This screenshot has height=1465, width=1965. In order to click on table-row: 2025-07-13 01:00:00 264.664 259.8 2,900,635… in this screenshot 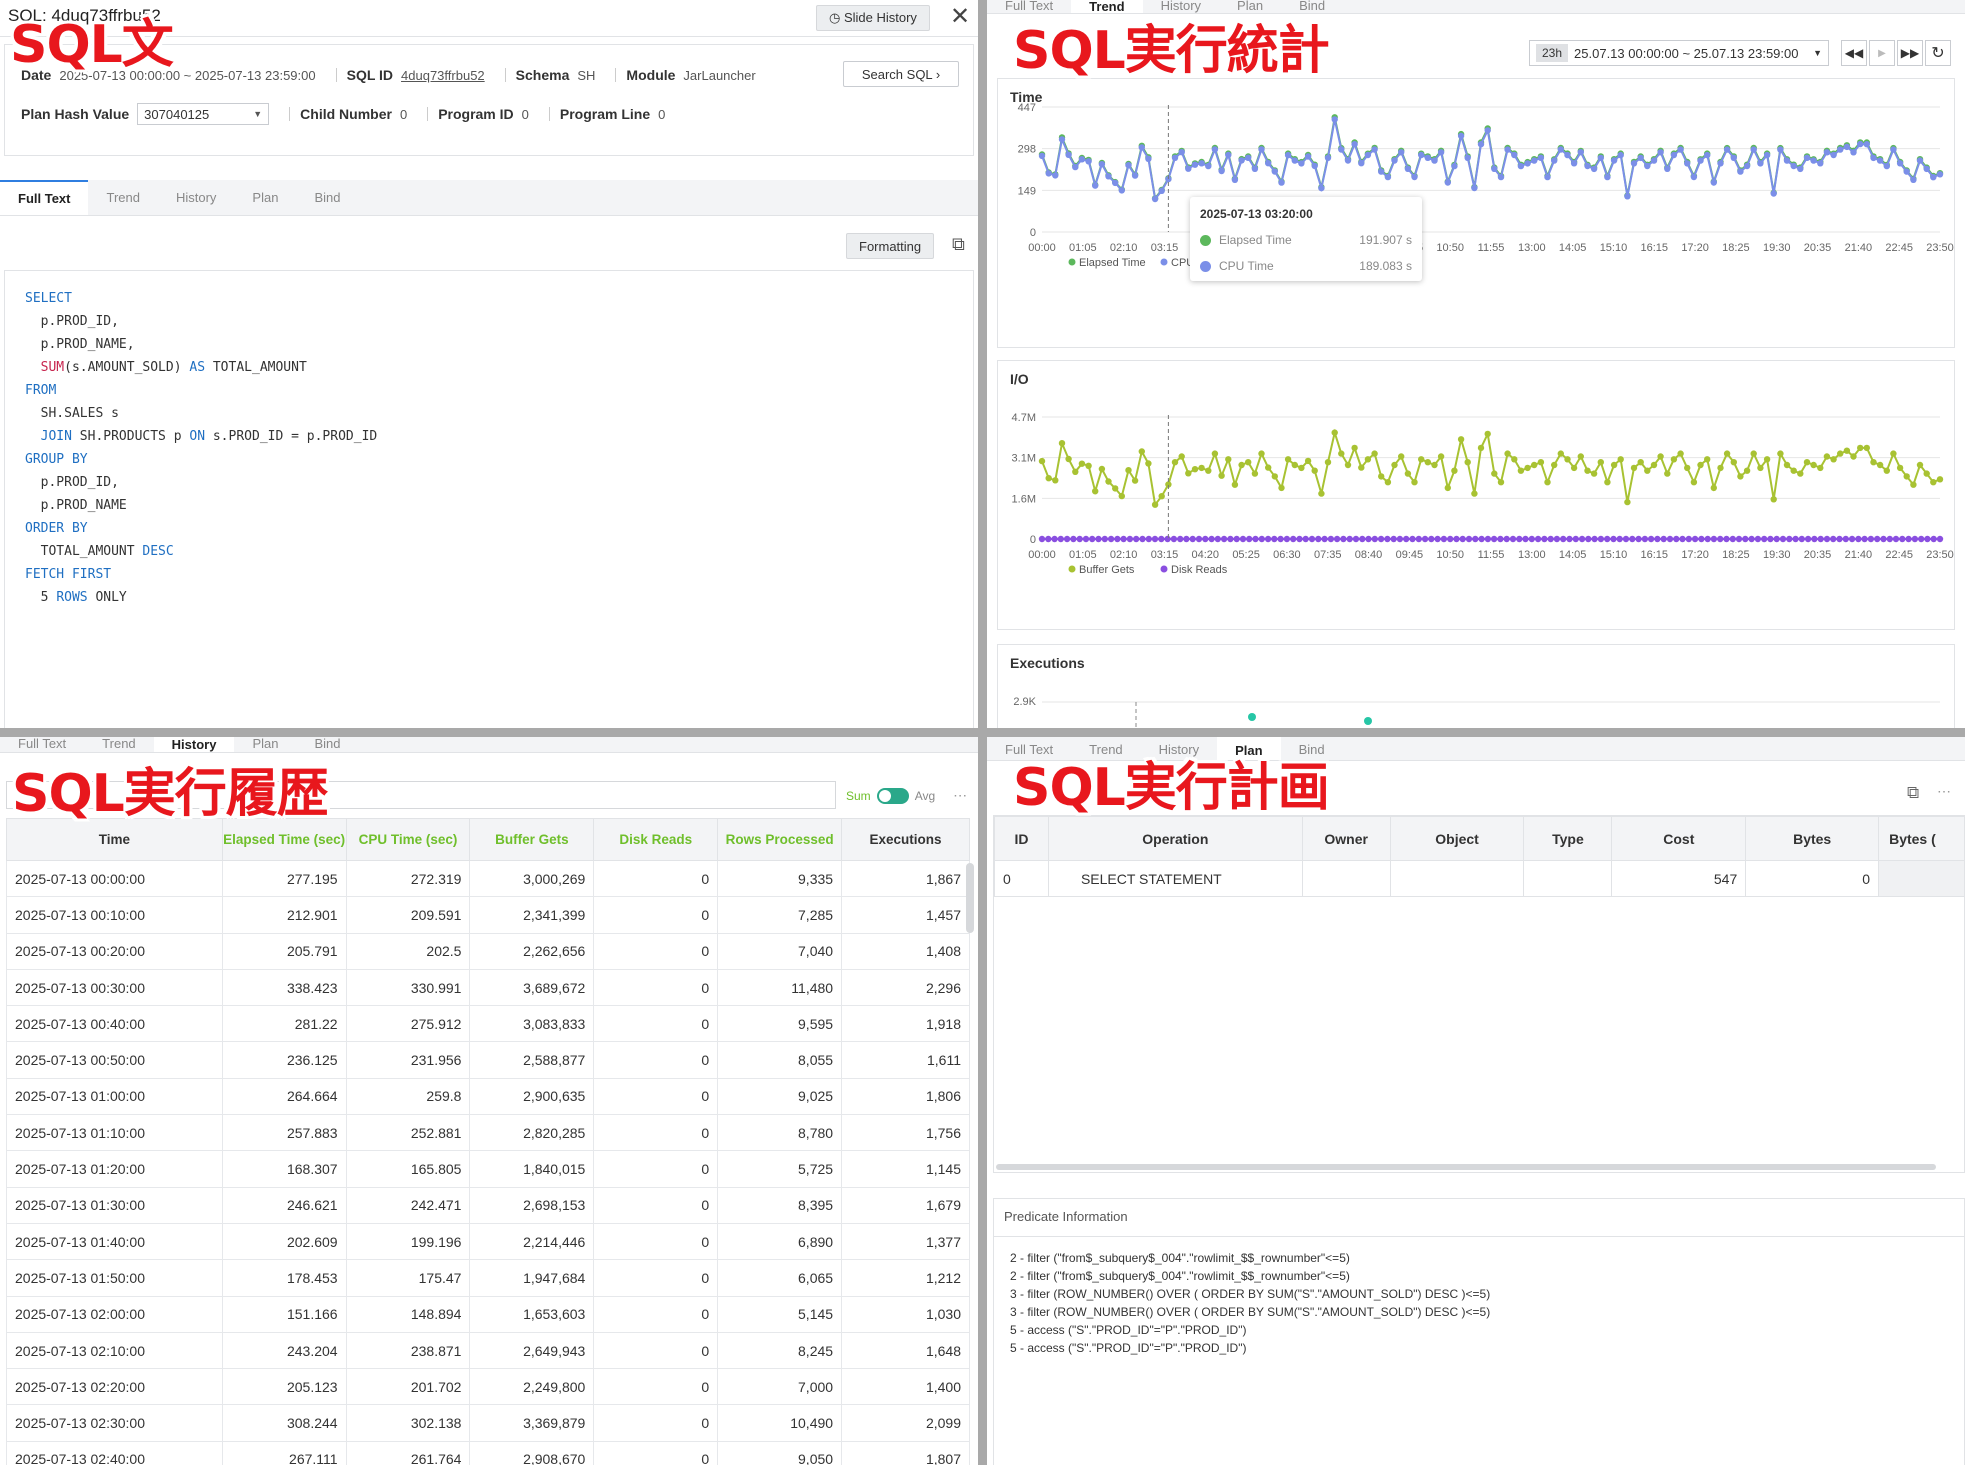, I will do `click(488, 1096)`.